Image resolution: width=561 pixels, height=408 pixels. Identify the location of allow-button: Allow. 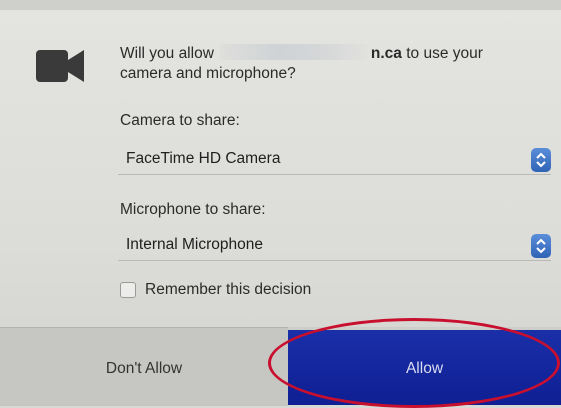
(424, 367).